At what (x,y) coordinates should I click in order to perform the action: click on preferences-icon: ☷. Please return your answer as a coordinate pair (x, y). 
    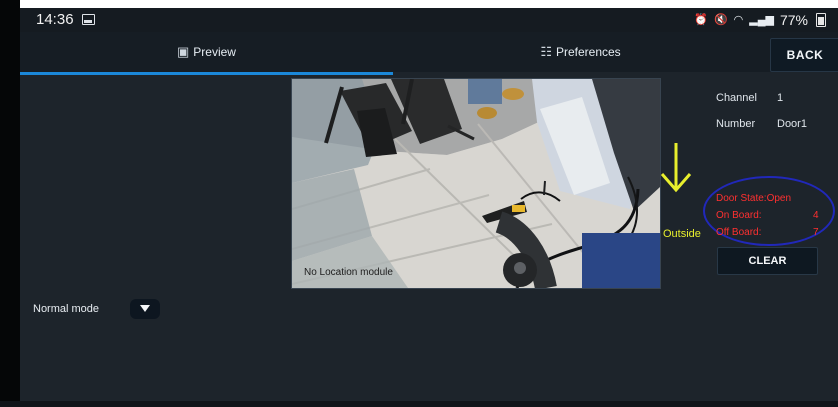
    Looking at the image, I should click on (546, 51).